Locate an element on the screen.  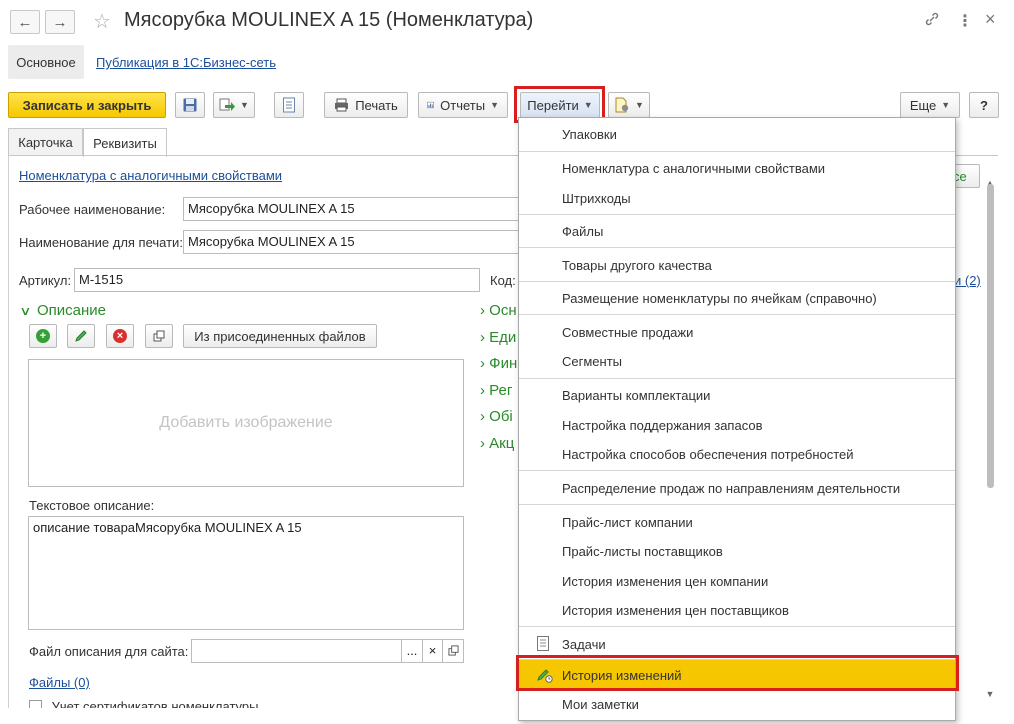
printer-icon is located at coordinates (342, 105).